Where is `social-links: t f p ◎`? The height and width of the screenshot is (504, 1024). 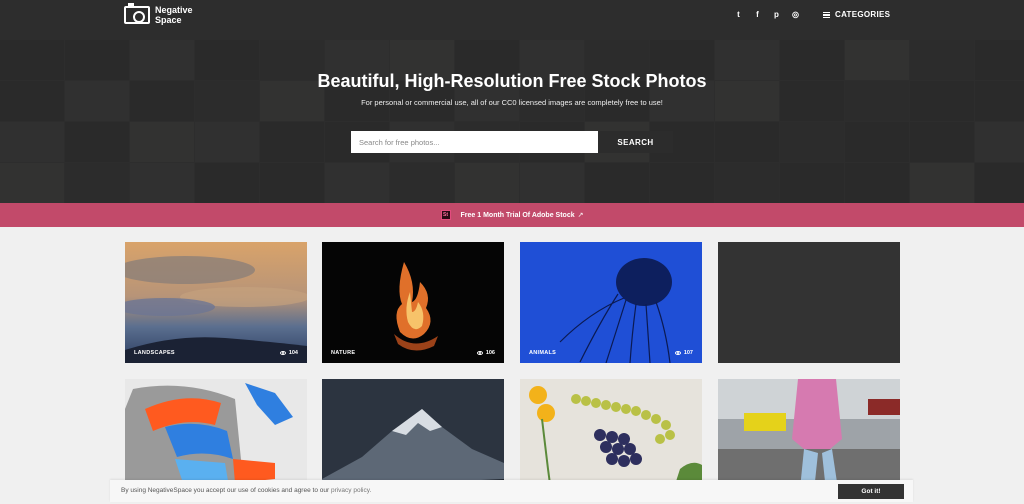 social-links: t f p ◎ is located at coordinates (767, 15).